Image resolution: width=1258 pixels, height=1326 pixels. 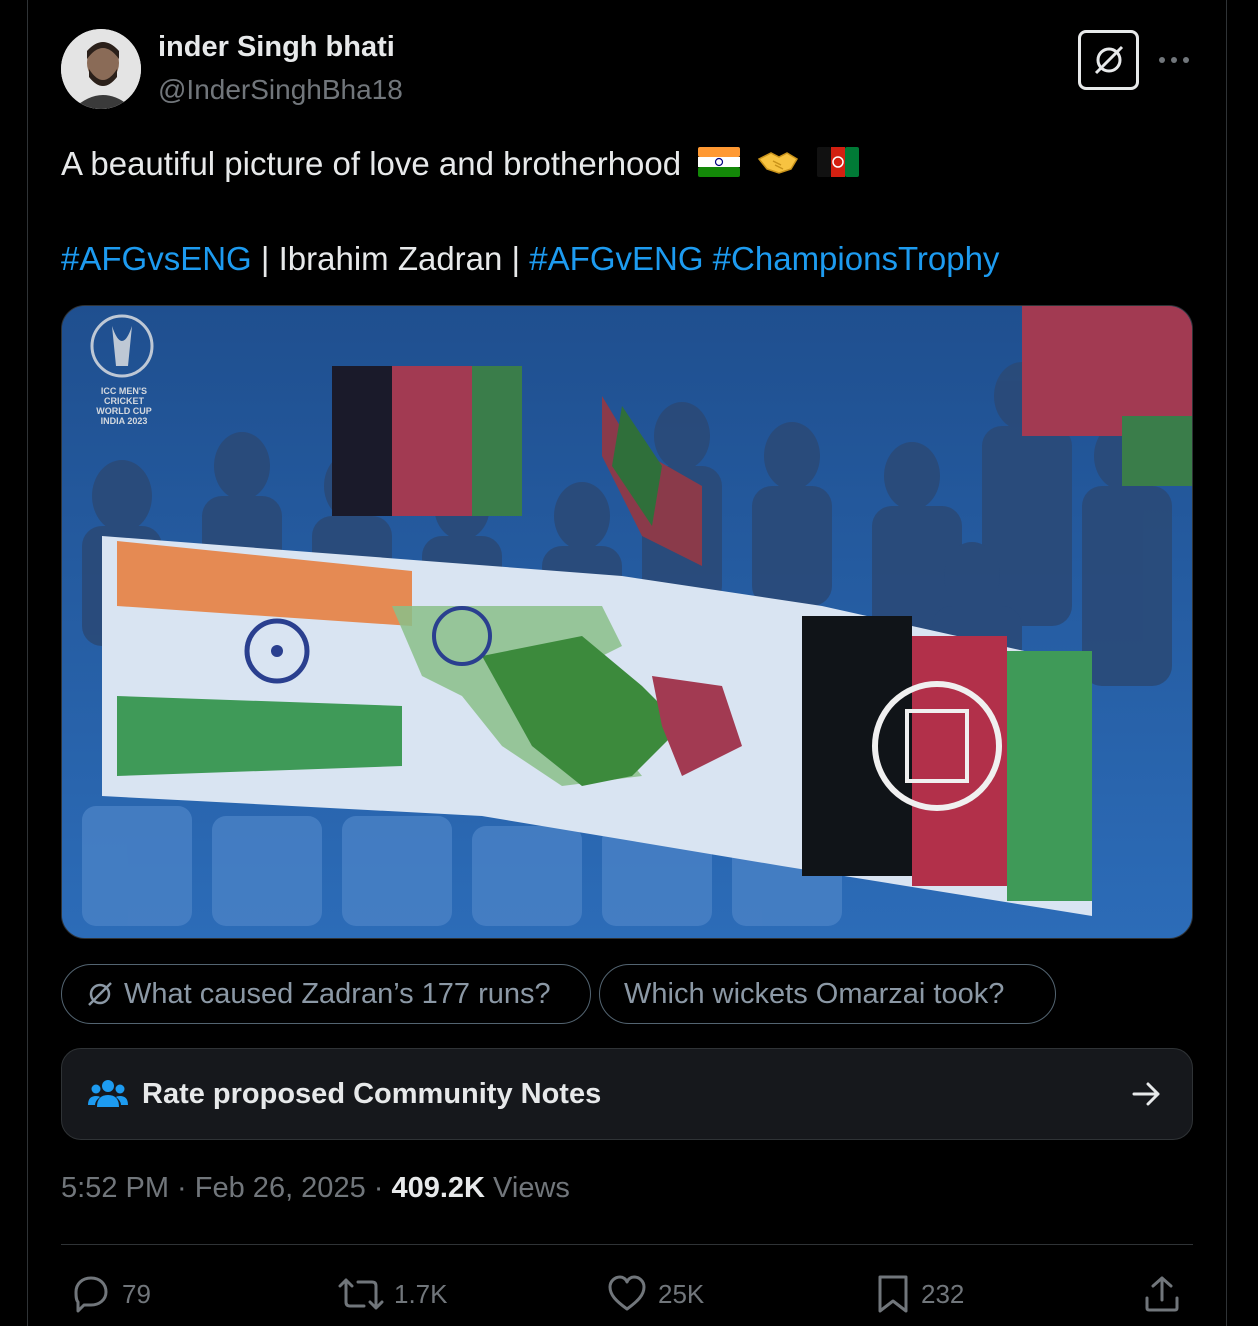 What do you see at coordinates (778, 166) in the screenshot?
I see `handshake-emoji` at bounding box center [778, 166].